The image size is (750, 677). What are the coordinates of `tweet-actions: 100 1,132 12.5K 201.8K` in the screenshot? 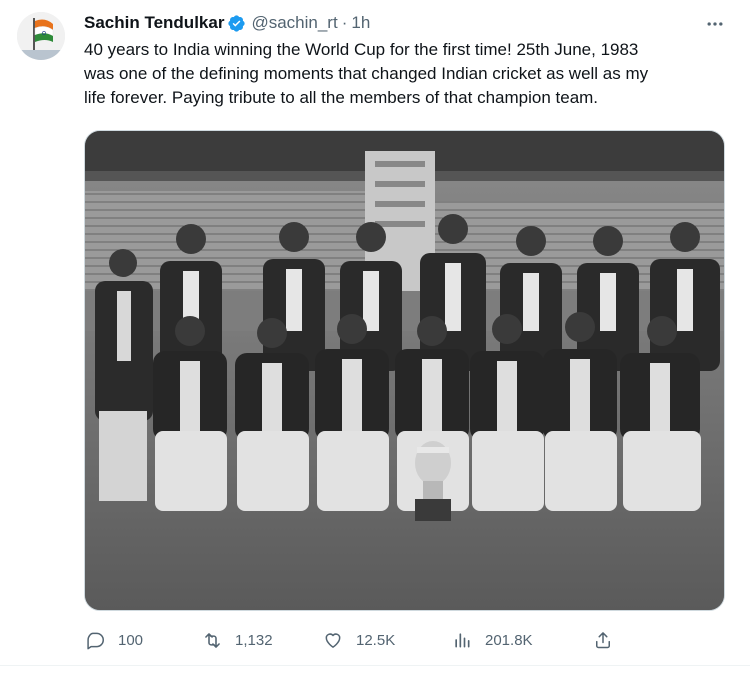 It's located at (404, 640).